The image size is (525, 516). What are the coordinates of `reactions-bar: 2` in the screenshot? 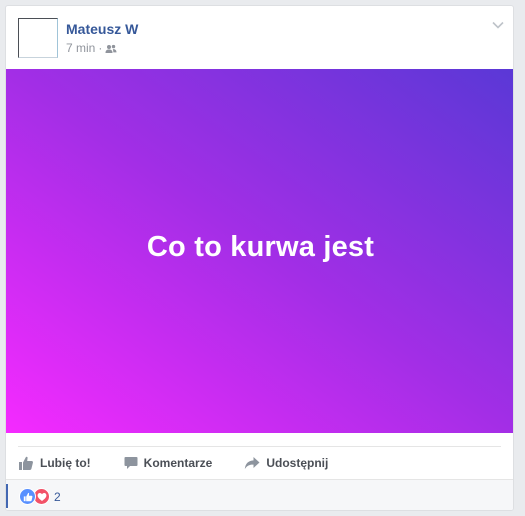 It's located at (259, 494).